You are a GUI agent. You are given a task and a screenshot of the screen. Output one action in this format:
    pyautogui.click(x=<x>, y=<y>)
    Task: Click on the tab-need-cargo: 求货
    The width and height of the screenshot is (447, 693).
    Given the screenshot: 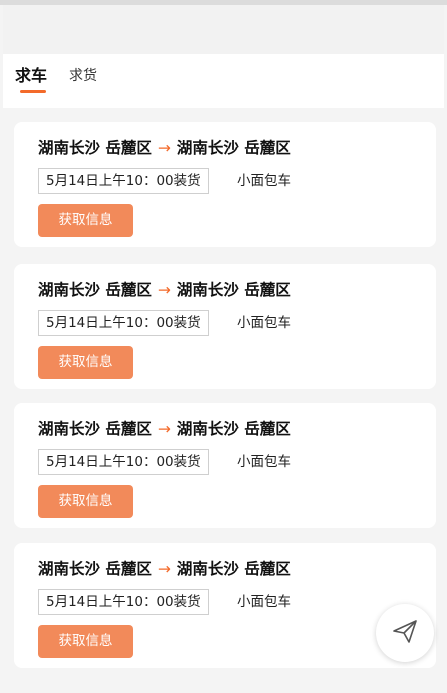 What is the action you would take?
    pyautogui.click(x=83, y=76)
    